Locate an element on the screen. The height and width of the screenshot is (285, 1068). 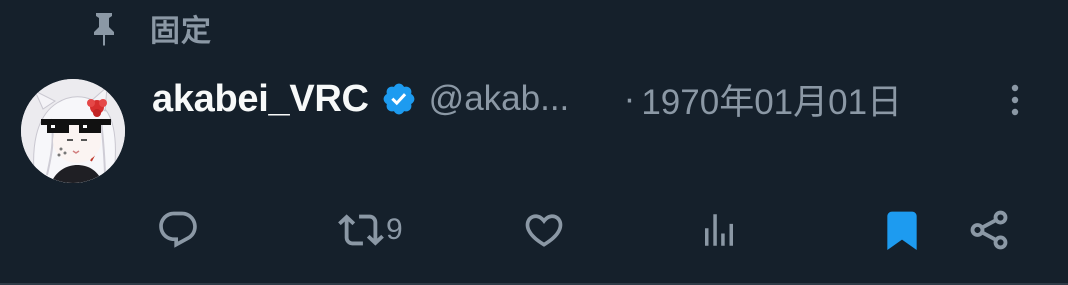
pinned-indicator: 固定 is located at coordinates (148, 28).